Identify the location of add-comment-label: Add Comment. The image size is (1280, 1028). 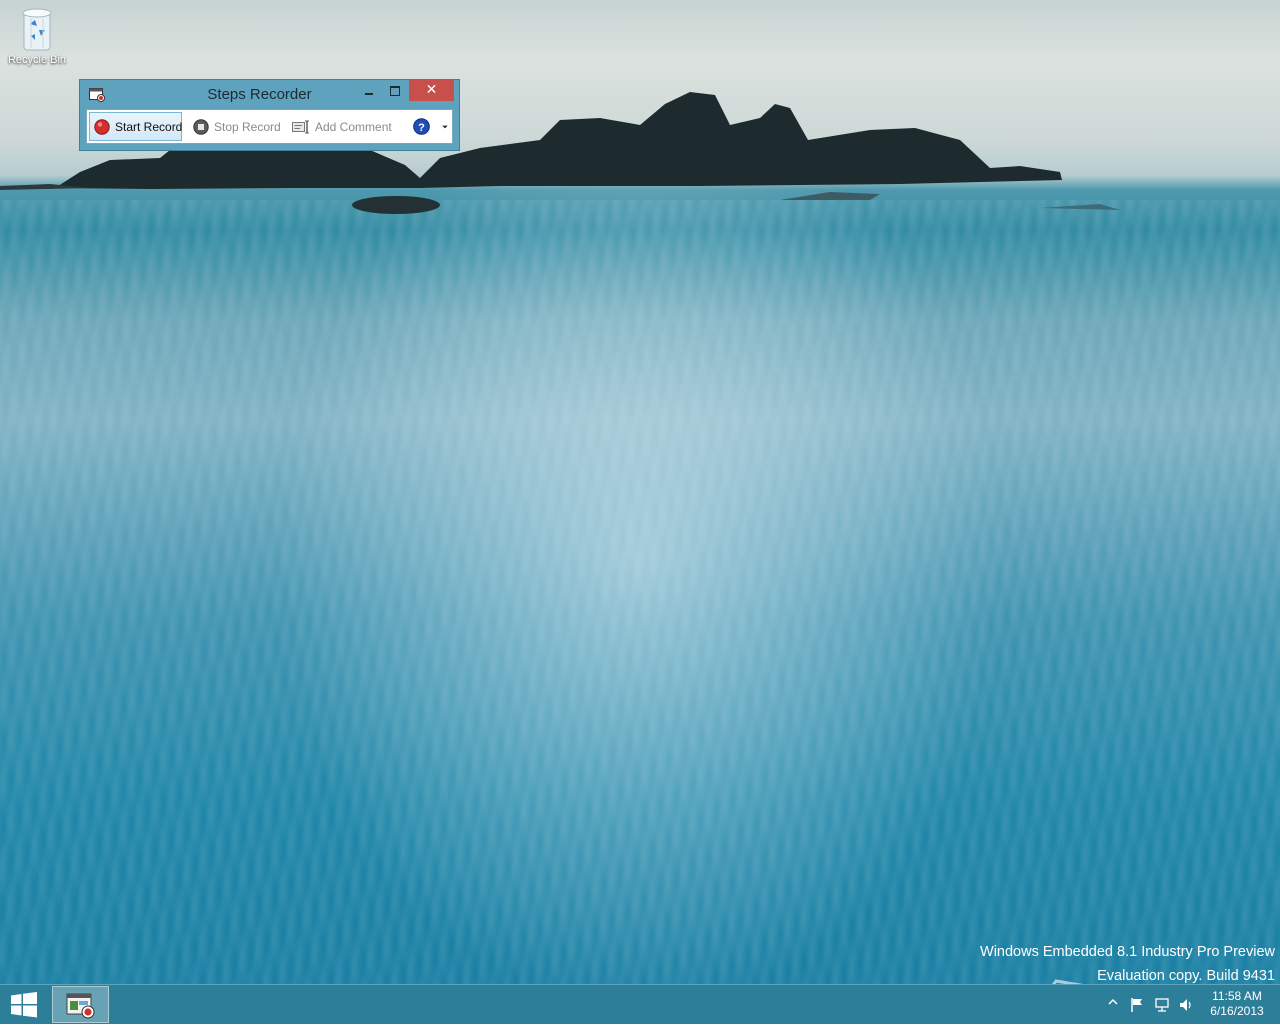
(353, 126).